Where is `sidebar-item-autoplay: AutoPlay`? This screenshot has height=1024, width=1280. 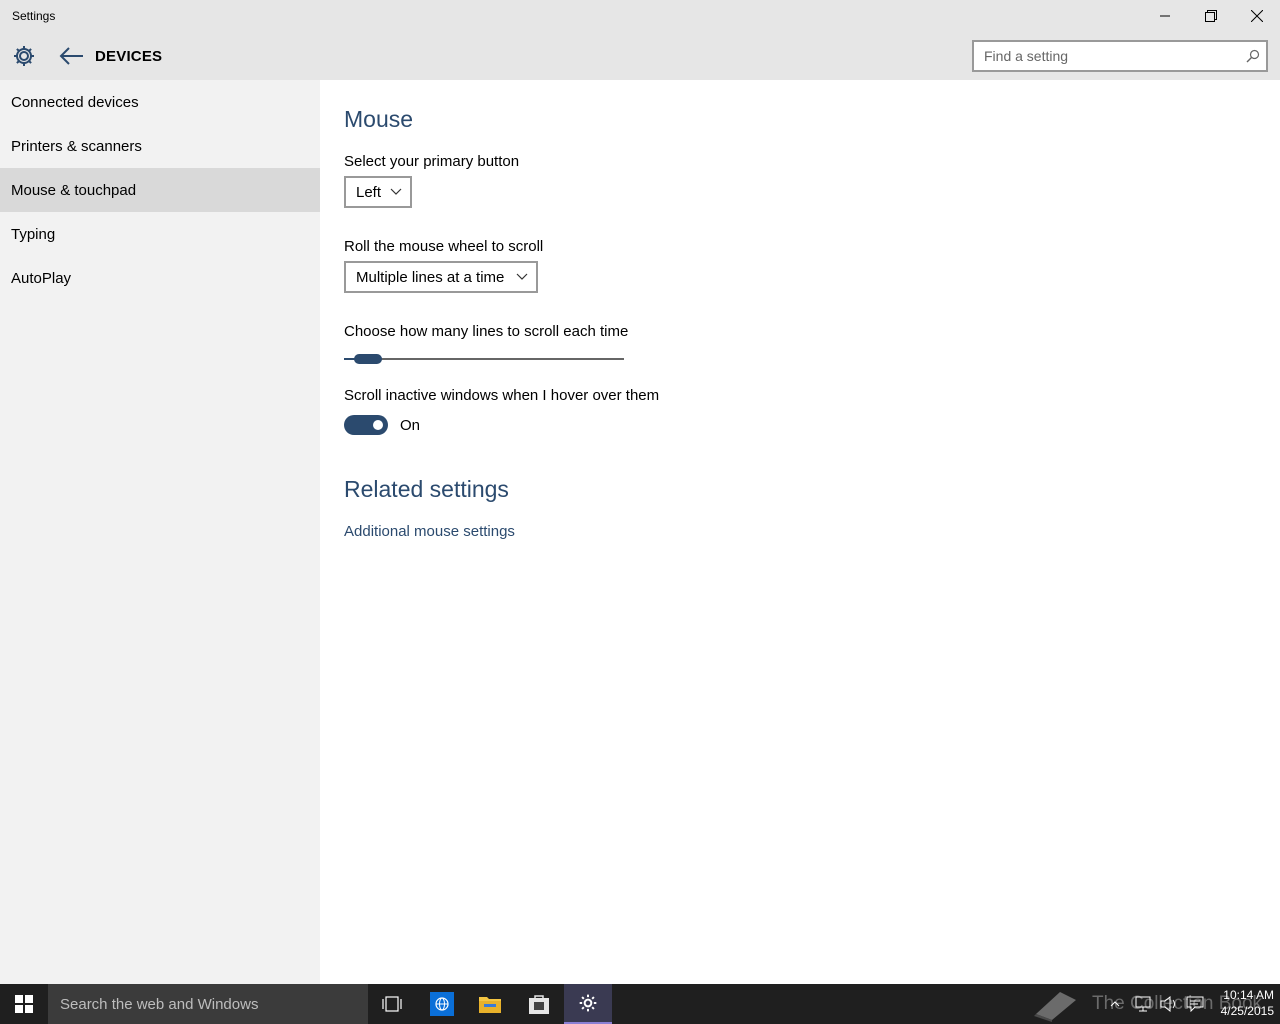 sidebar-item-autoplay: AutoPlay is located at coordinates (160, 278).